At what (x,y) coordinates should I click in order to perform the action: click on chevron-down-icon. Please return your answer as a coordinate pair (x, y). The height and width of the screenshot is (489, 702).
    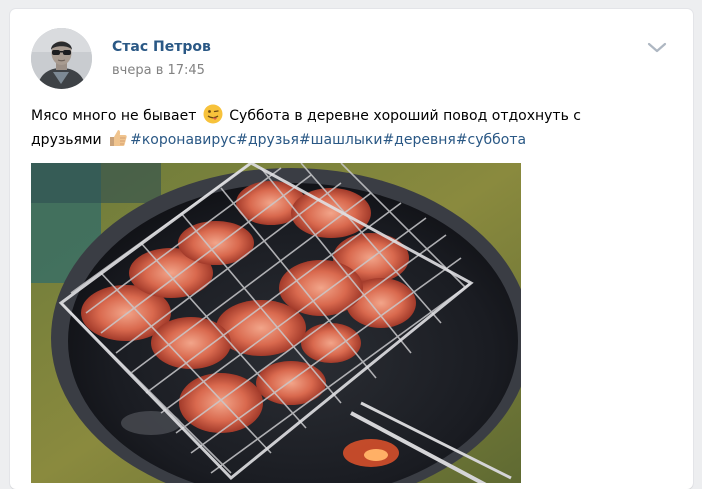
    Looking at the image, I should click on (657, 47).